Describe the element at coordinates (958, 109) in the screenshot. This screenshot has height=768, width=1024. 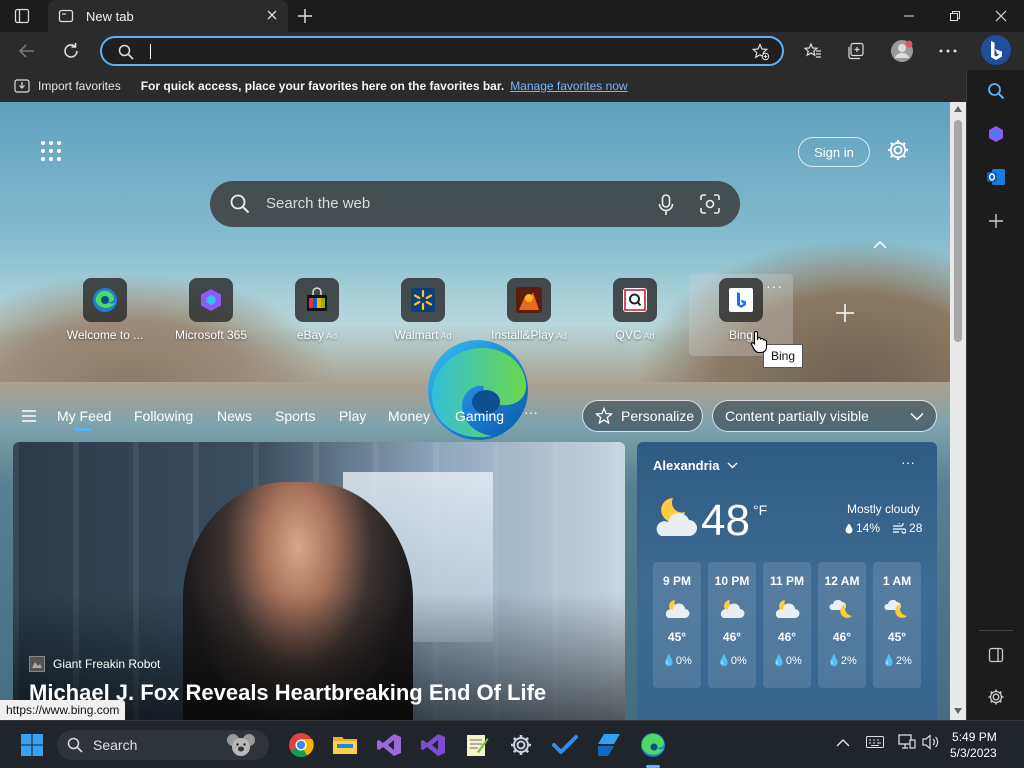
I see `scroll-up-arrow-icon` at that location.